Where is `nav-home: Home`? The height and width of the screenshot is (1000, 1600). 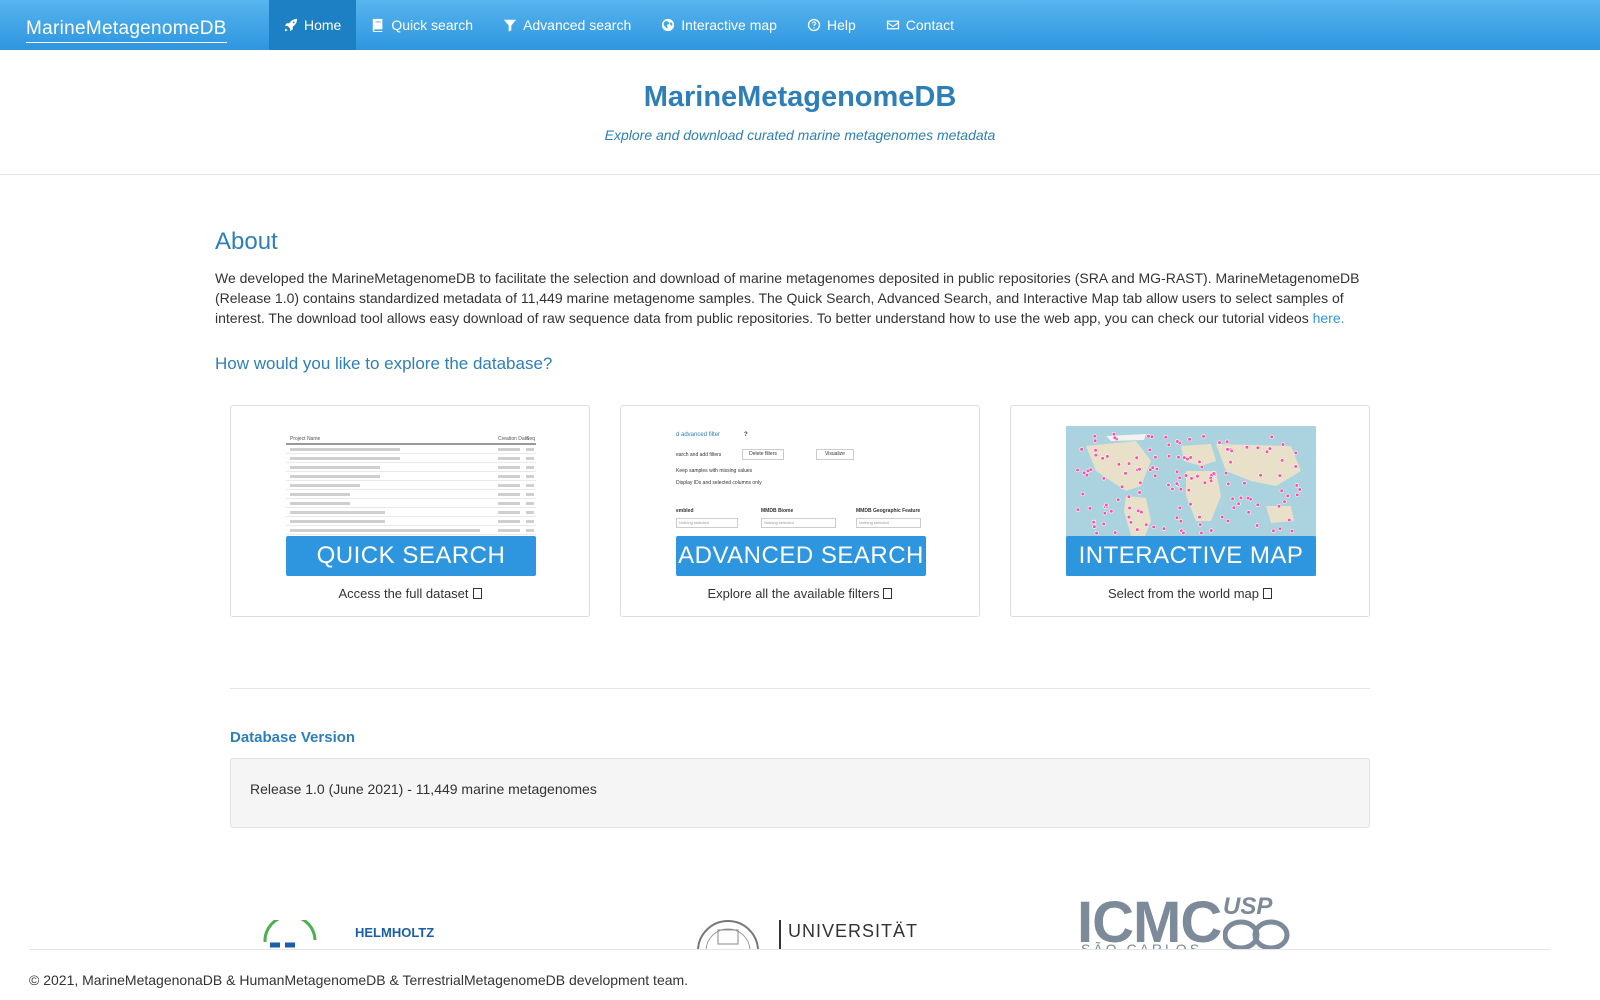 nav-home: Home is located at coordinates (313, 25).